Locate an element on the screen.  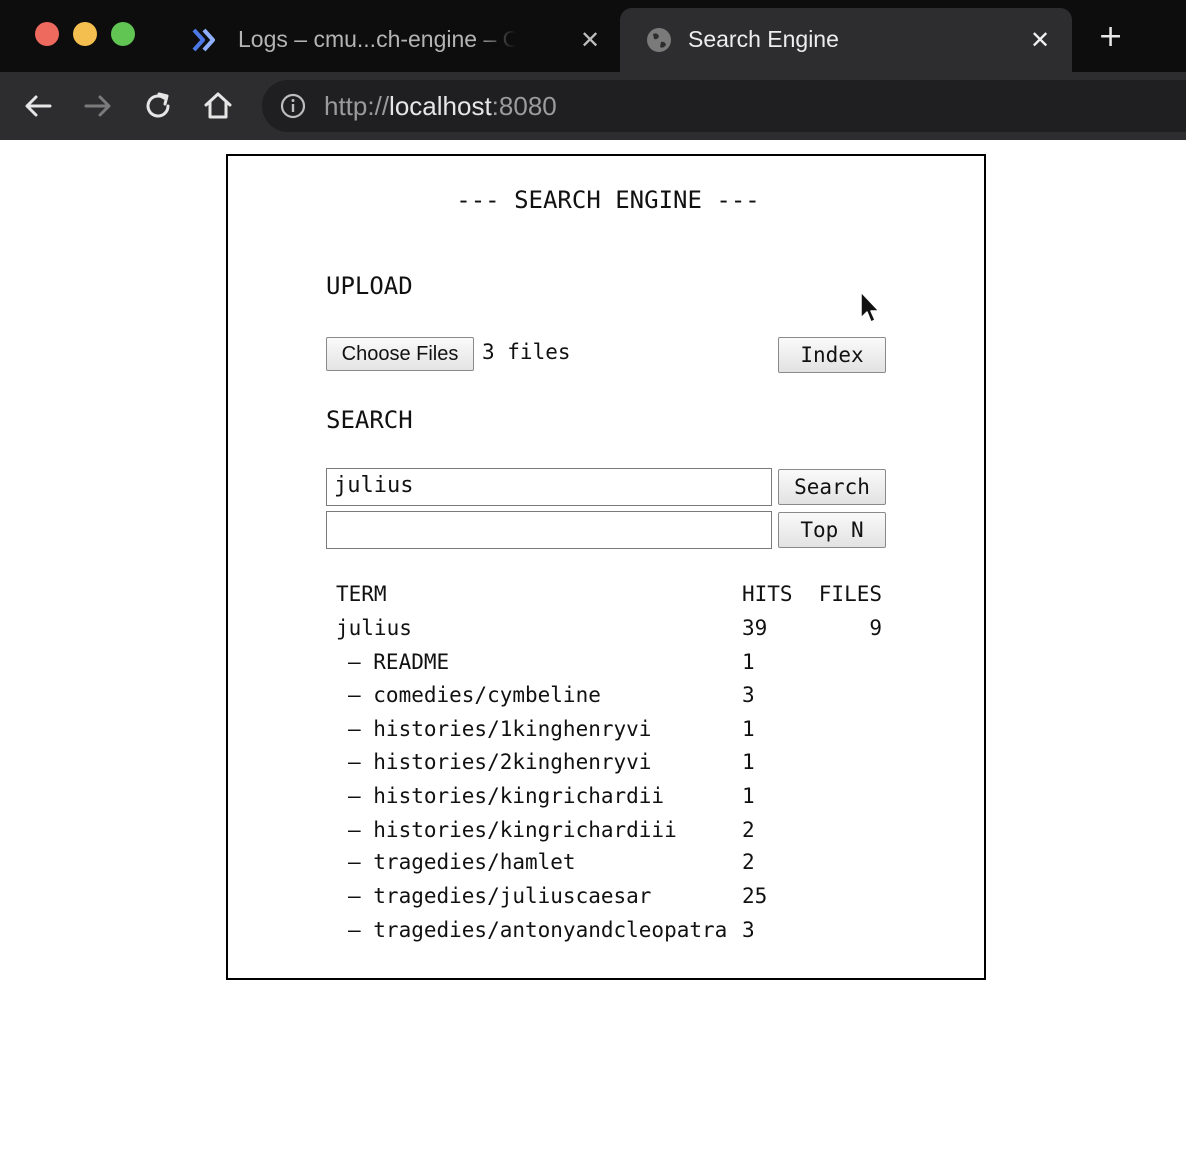
table-row: – comedies/cymbeline 3 is located at coordinates (608, 698).